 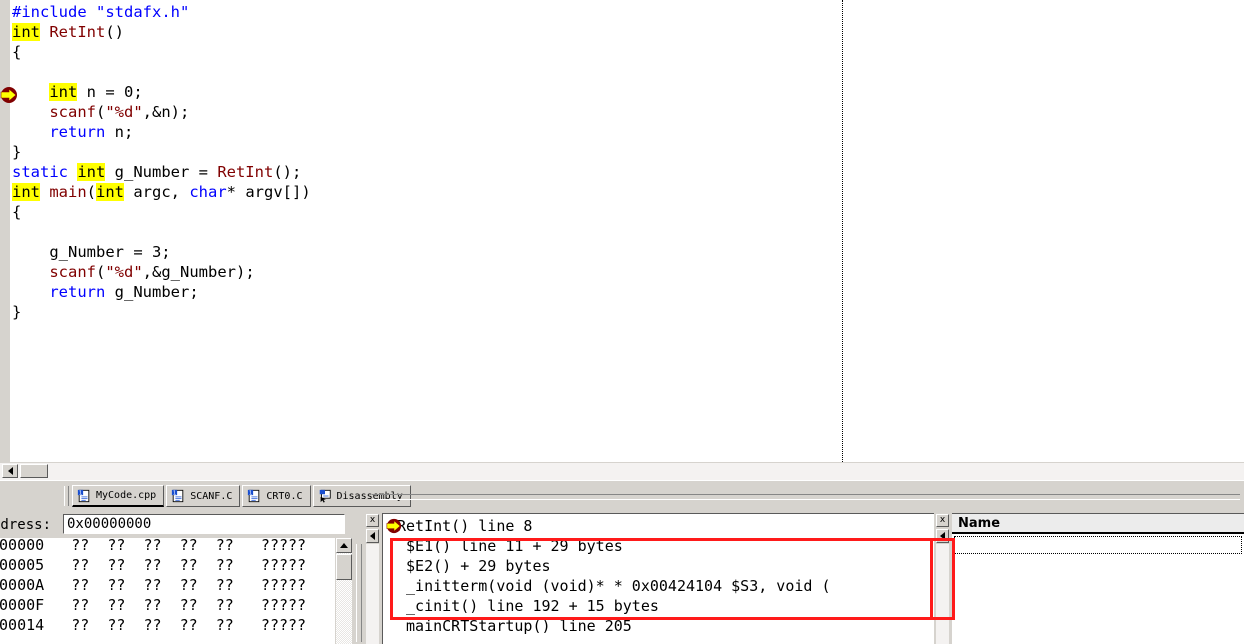 I want to click on editor-hscroll-track, so click(x=622, y=471).